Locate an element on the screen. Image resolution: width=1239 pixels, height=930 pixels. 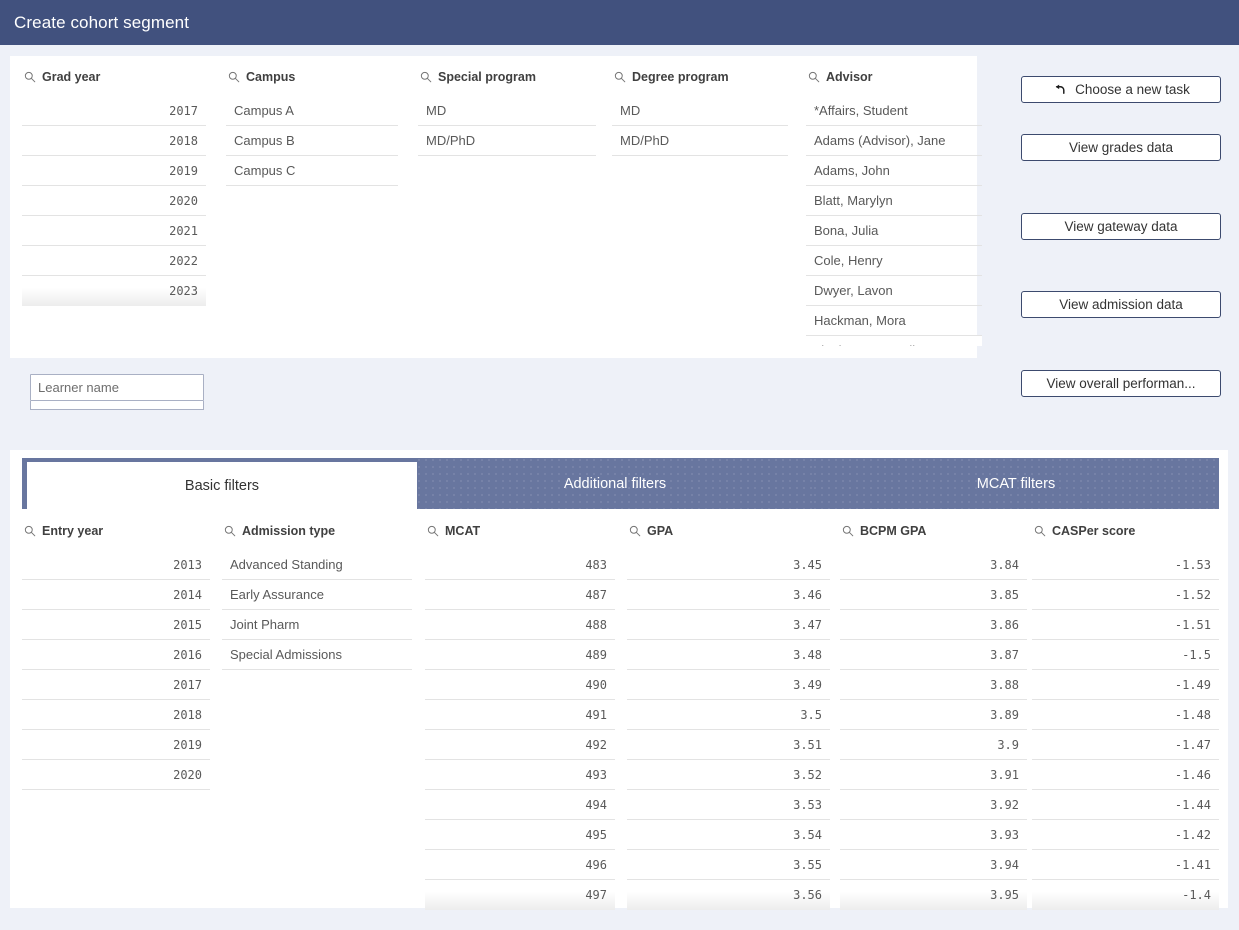
list-item: 492 is located at coordinates (520, 745).